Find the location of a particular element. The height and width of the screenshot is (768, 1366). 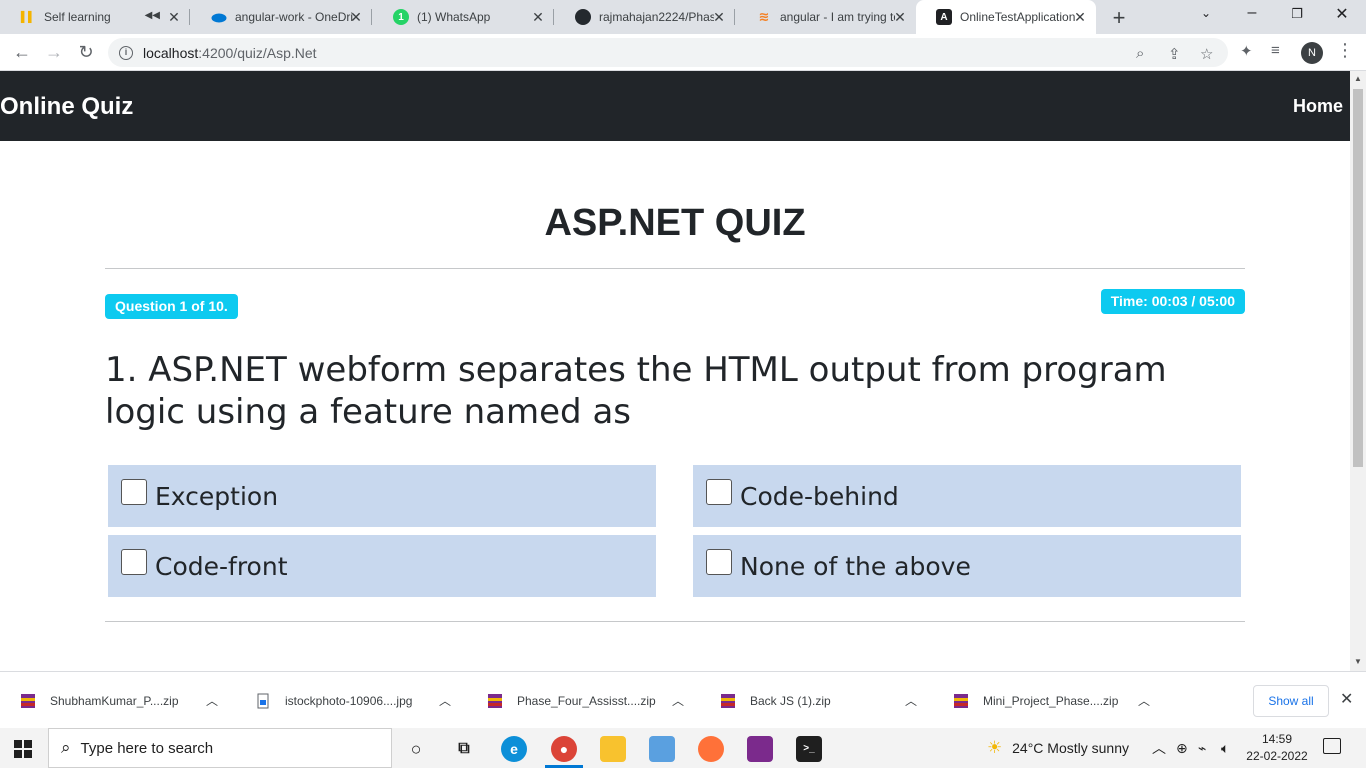

mute-icon: ◀◀ is located at coordinates (152, 15).